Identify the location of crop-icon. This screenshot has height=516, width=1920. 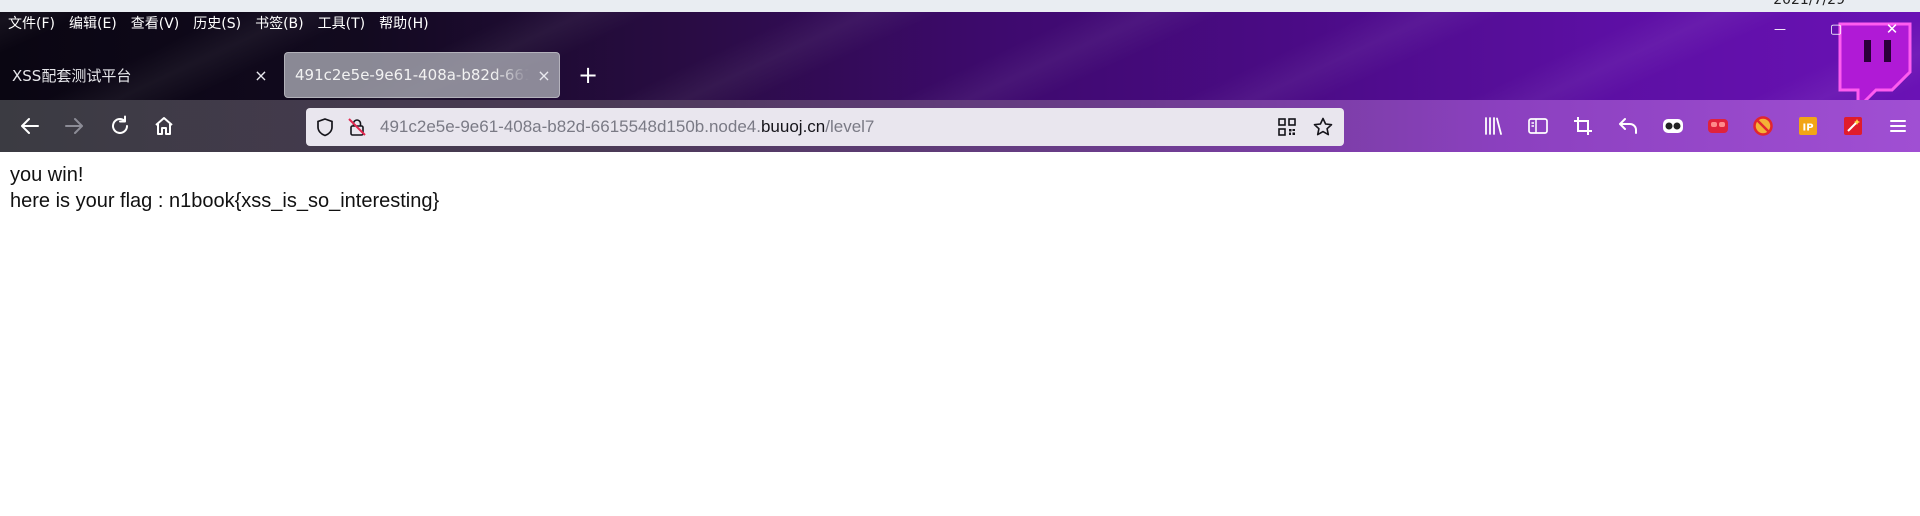
(1583, 126).